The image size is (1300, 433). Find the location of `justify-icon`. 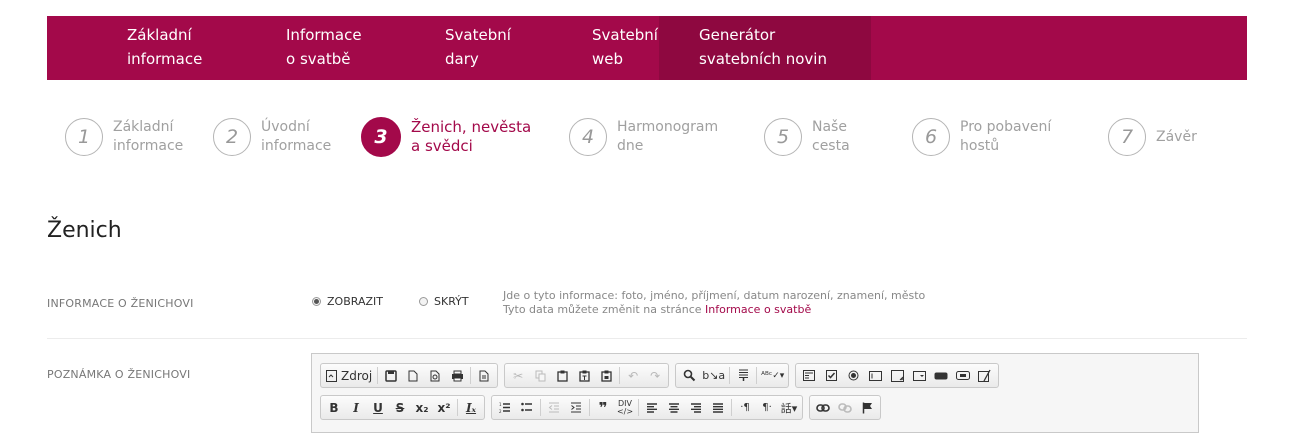

justify-icon is located at coordinates (718, 407).